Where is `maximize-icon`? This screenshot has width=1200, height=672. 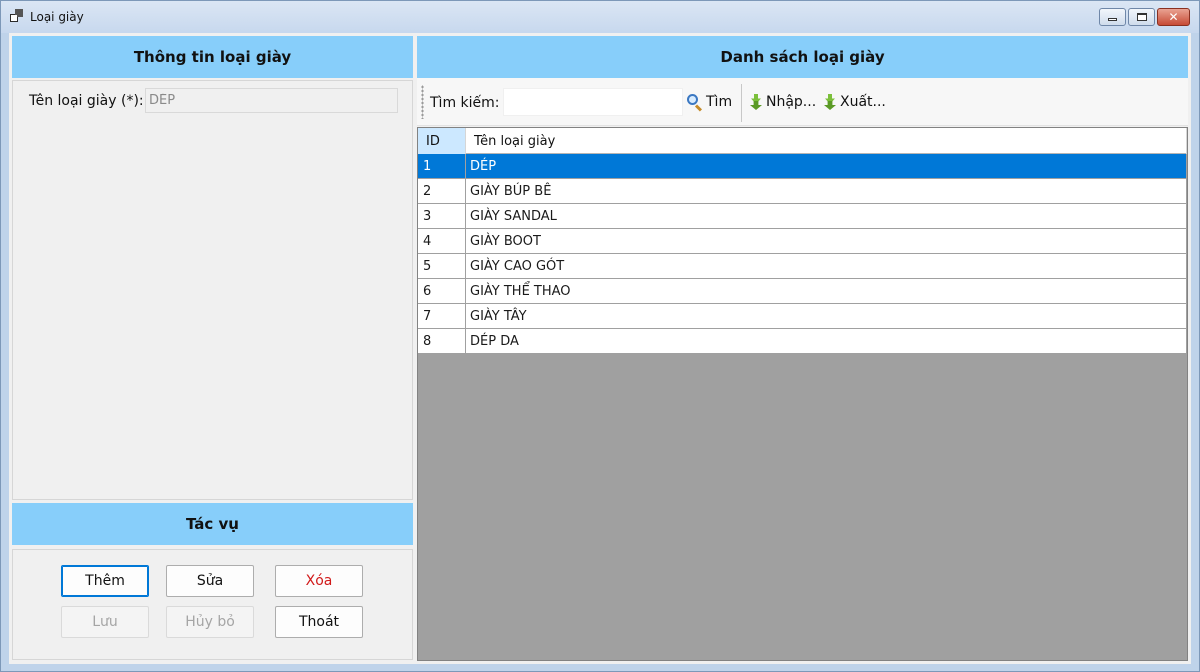 maximize-icon is located at coordinates (1141, 17).